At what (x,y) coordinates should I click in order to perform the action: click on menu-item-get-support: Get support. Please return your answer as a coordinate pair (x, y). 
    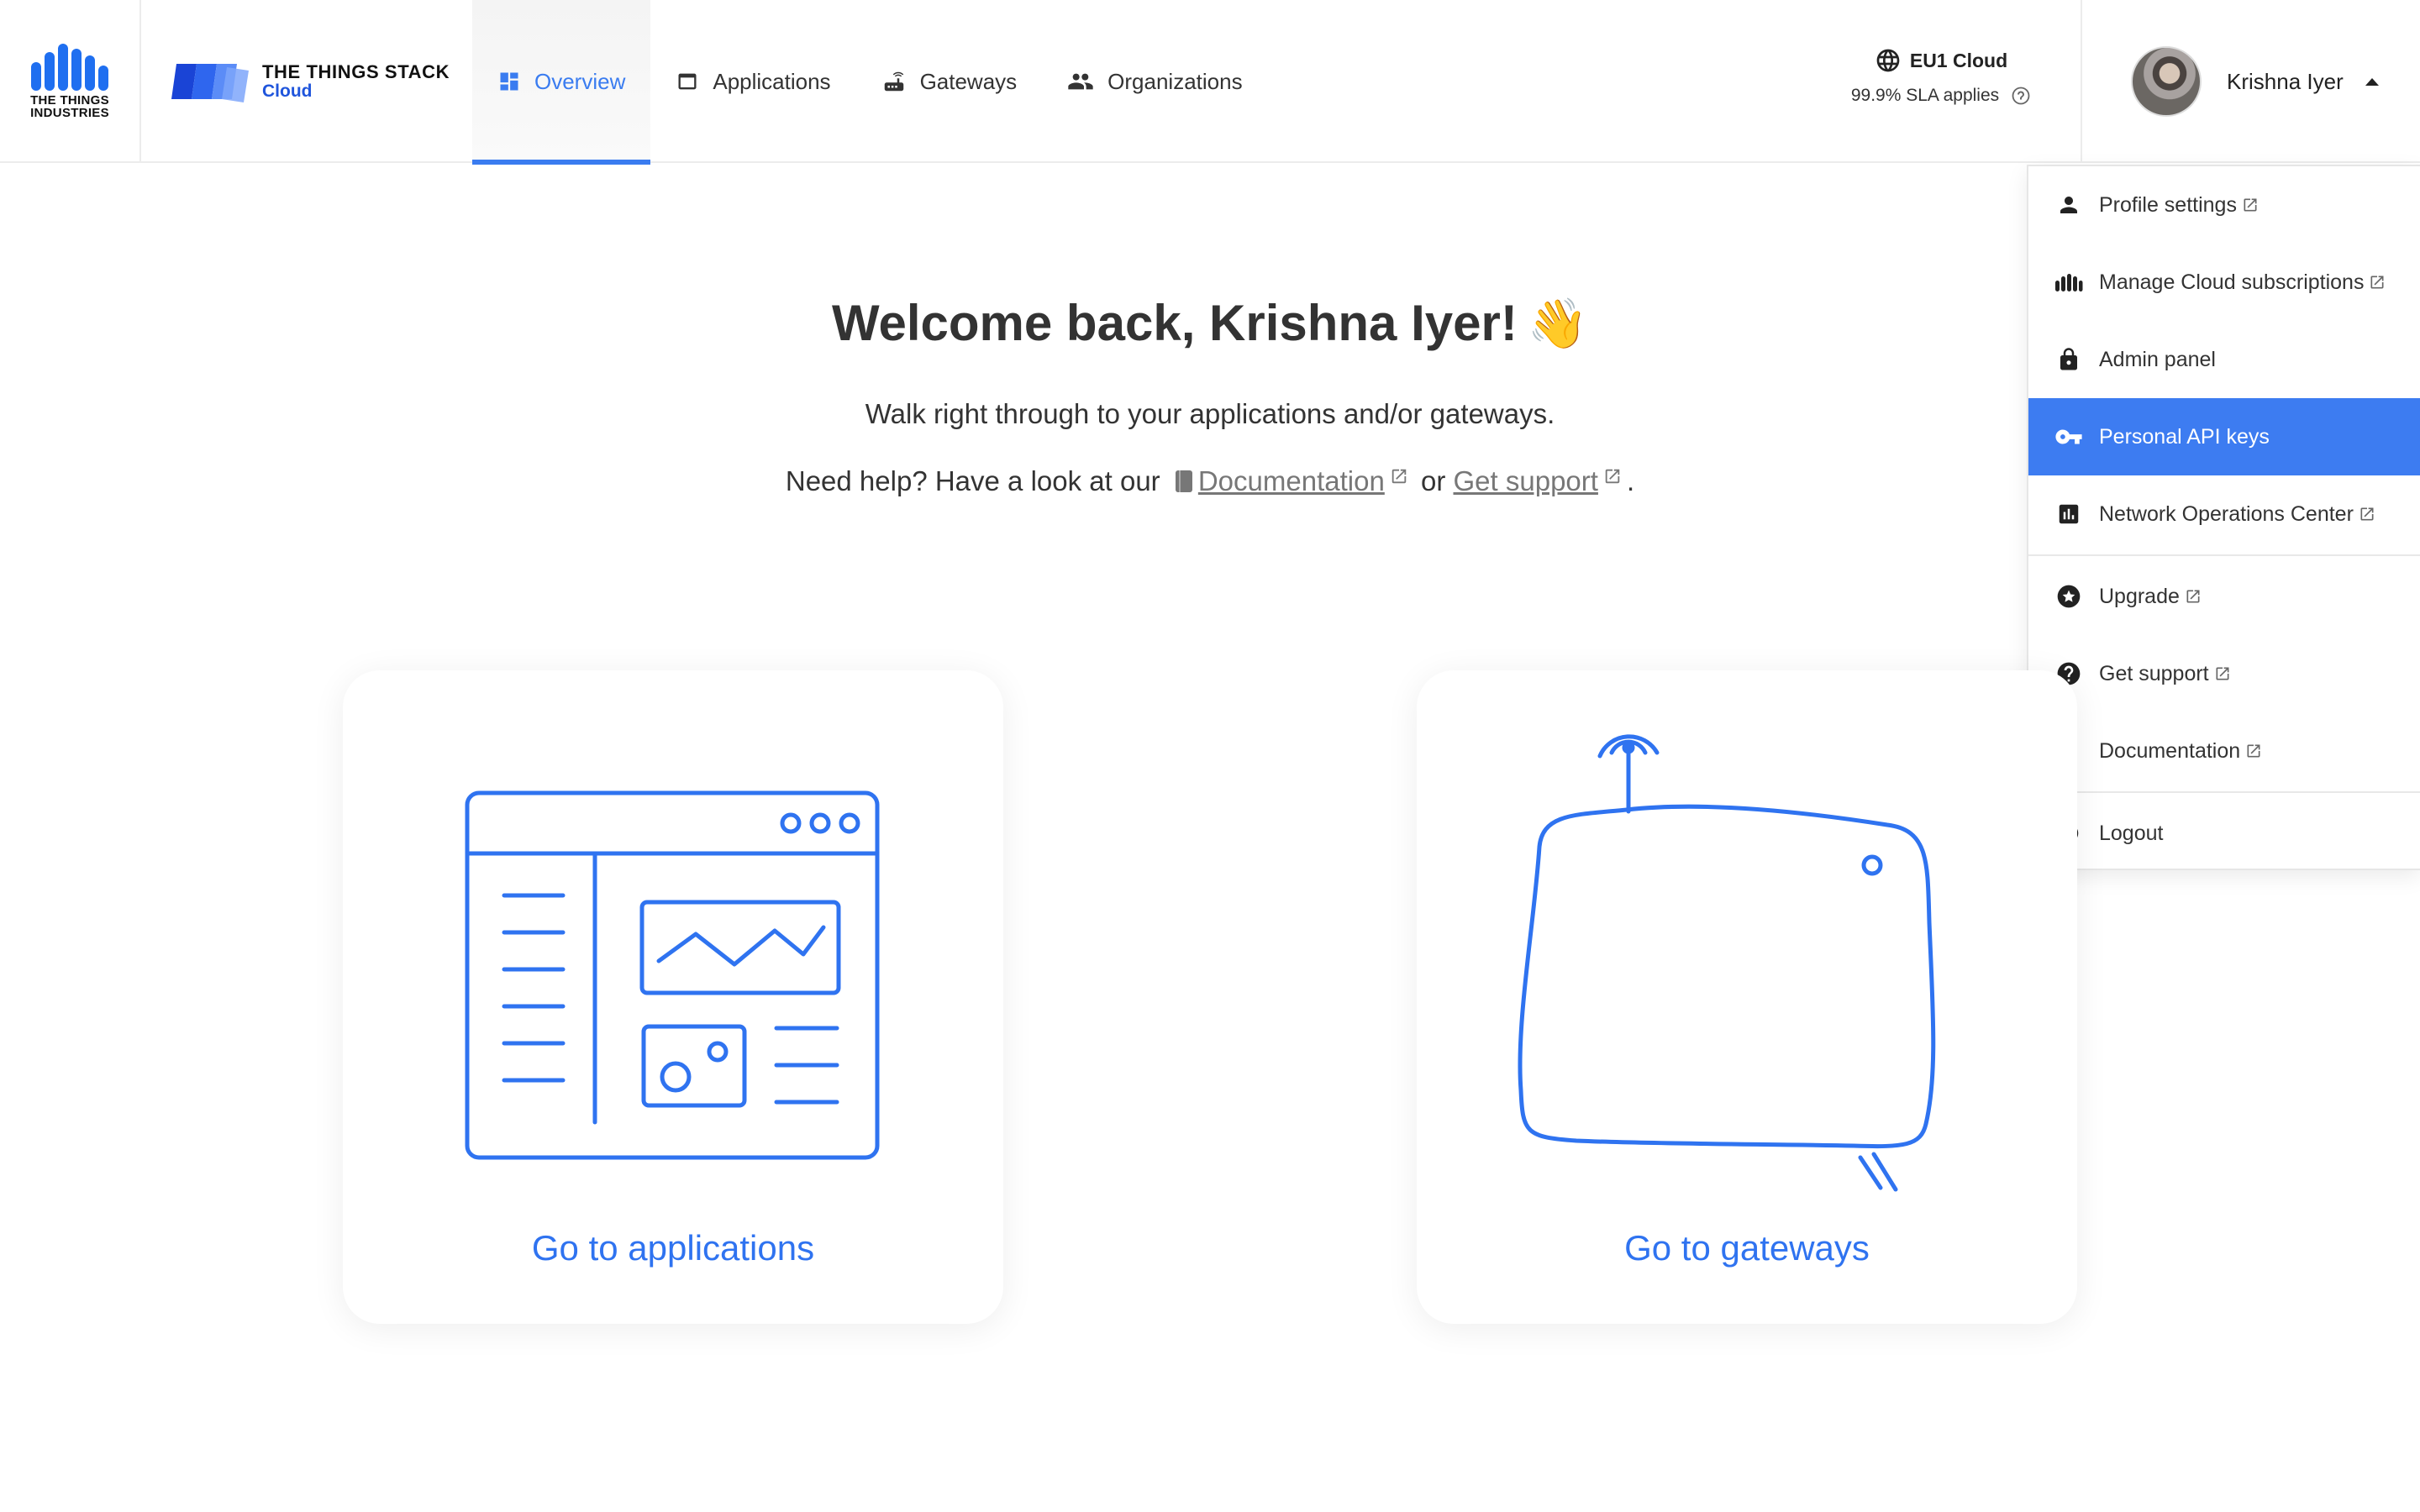
    Looking at the image, I should click on (2224, 673).